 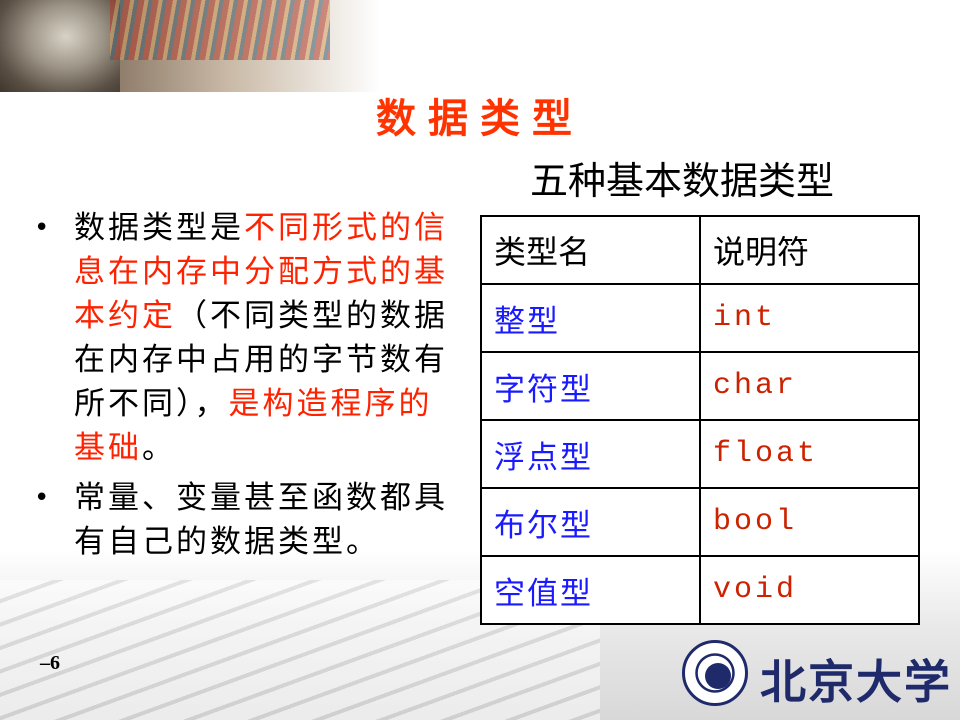 What do you see at coordinates (809, 250) in the screenshot?
I see `column-header-specifier: 说明符` at bounding box center [809, 250].